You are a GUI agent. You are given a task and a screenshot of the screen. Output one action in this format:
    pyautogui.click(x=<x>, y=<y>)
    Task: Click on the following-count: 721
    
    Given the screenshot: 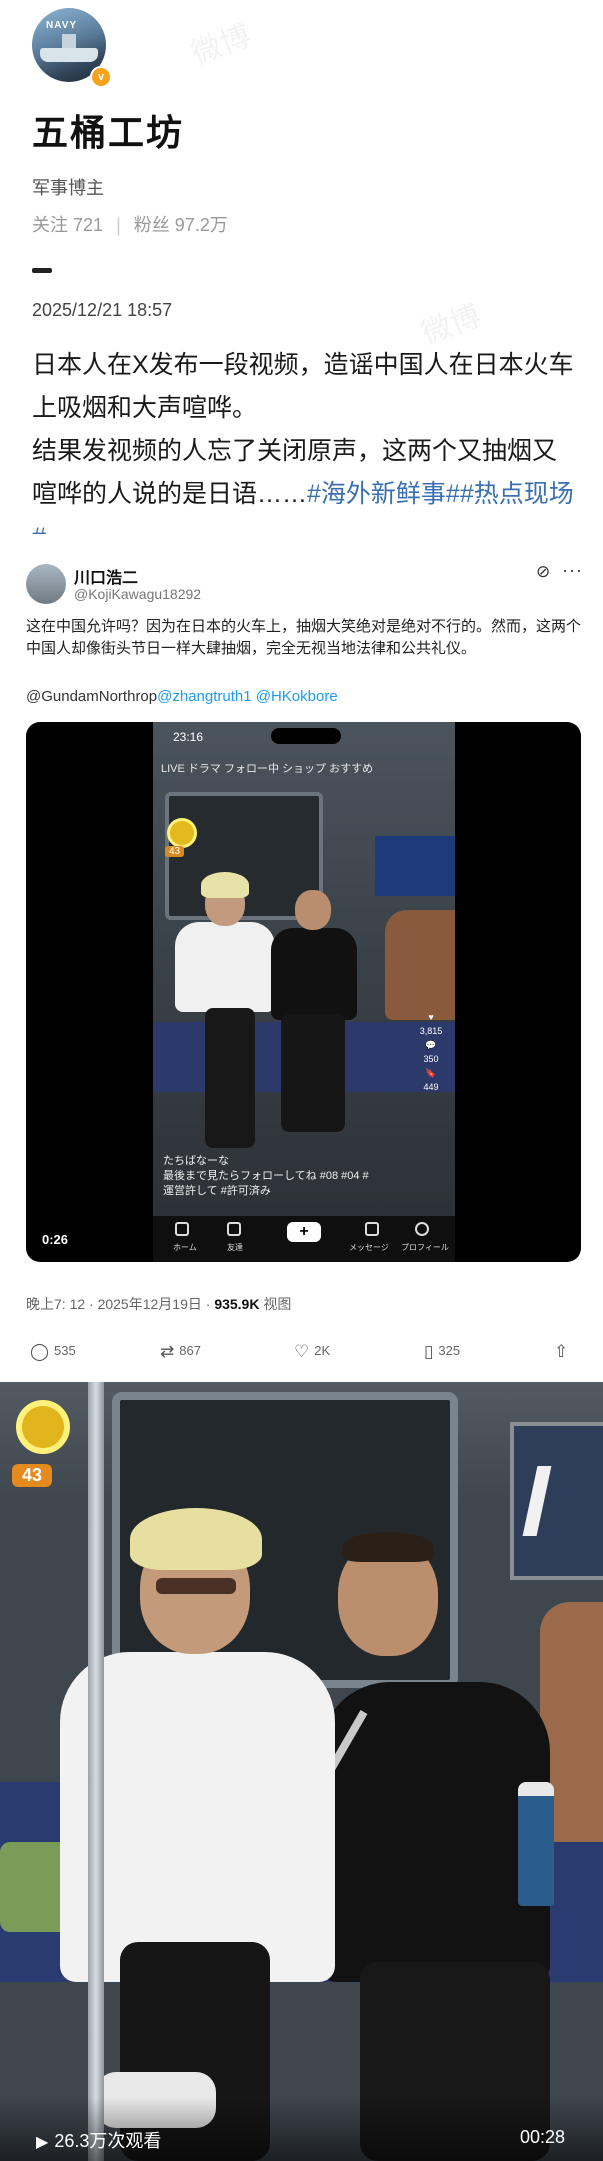 What is the action you would take?
    pyautogui.click(x=88, y=225)
    